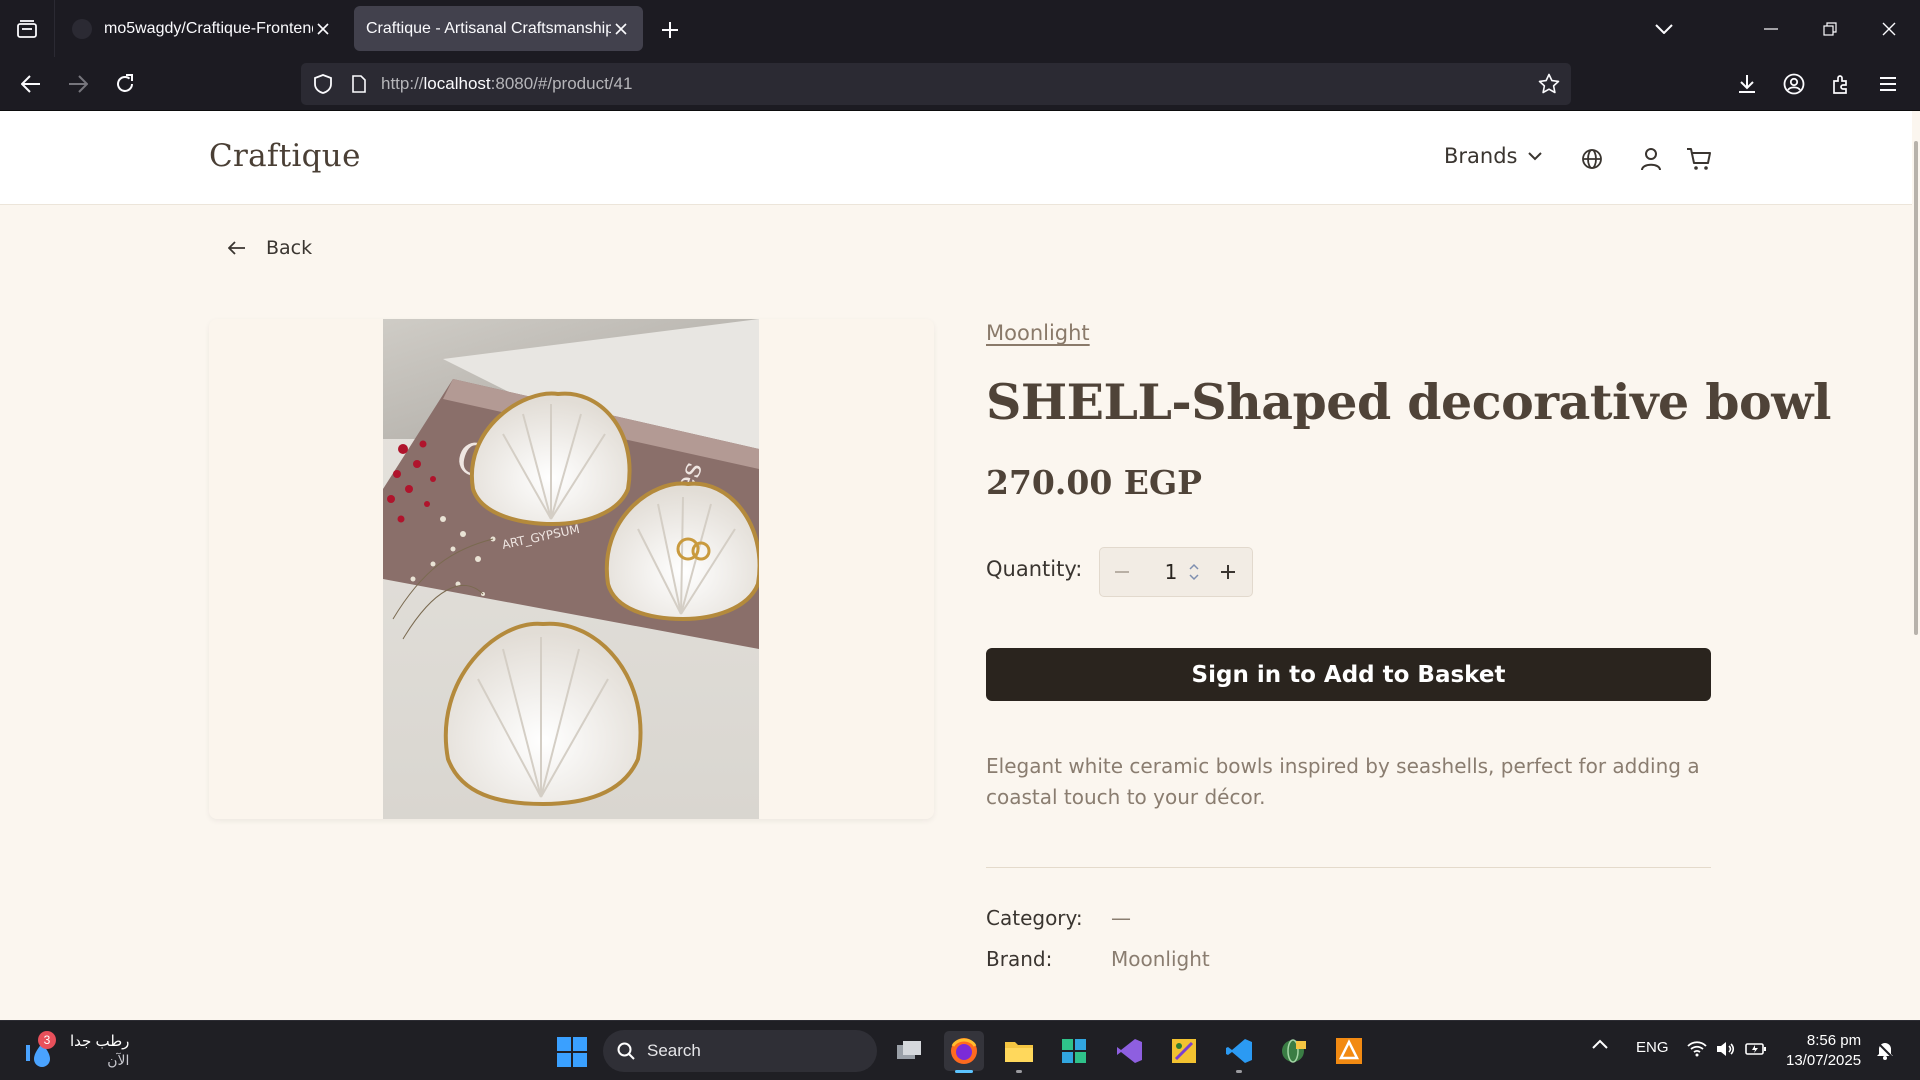  Describe the element at coordinates (1823, 1051) in the screenshot. I see `taskbar-clock: 8:56 pm 13/07/2025` at that location.